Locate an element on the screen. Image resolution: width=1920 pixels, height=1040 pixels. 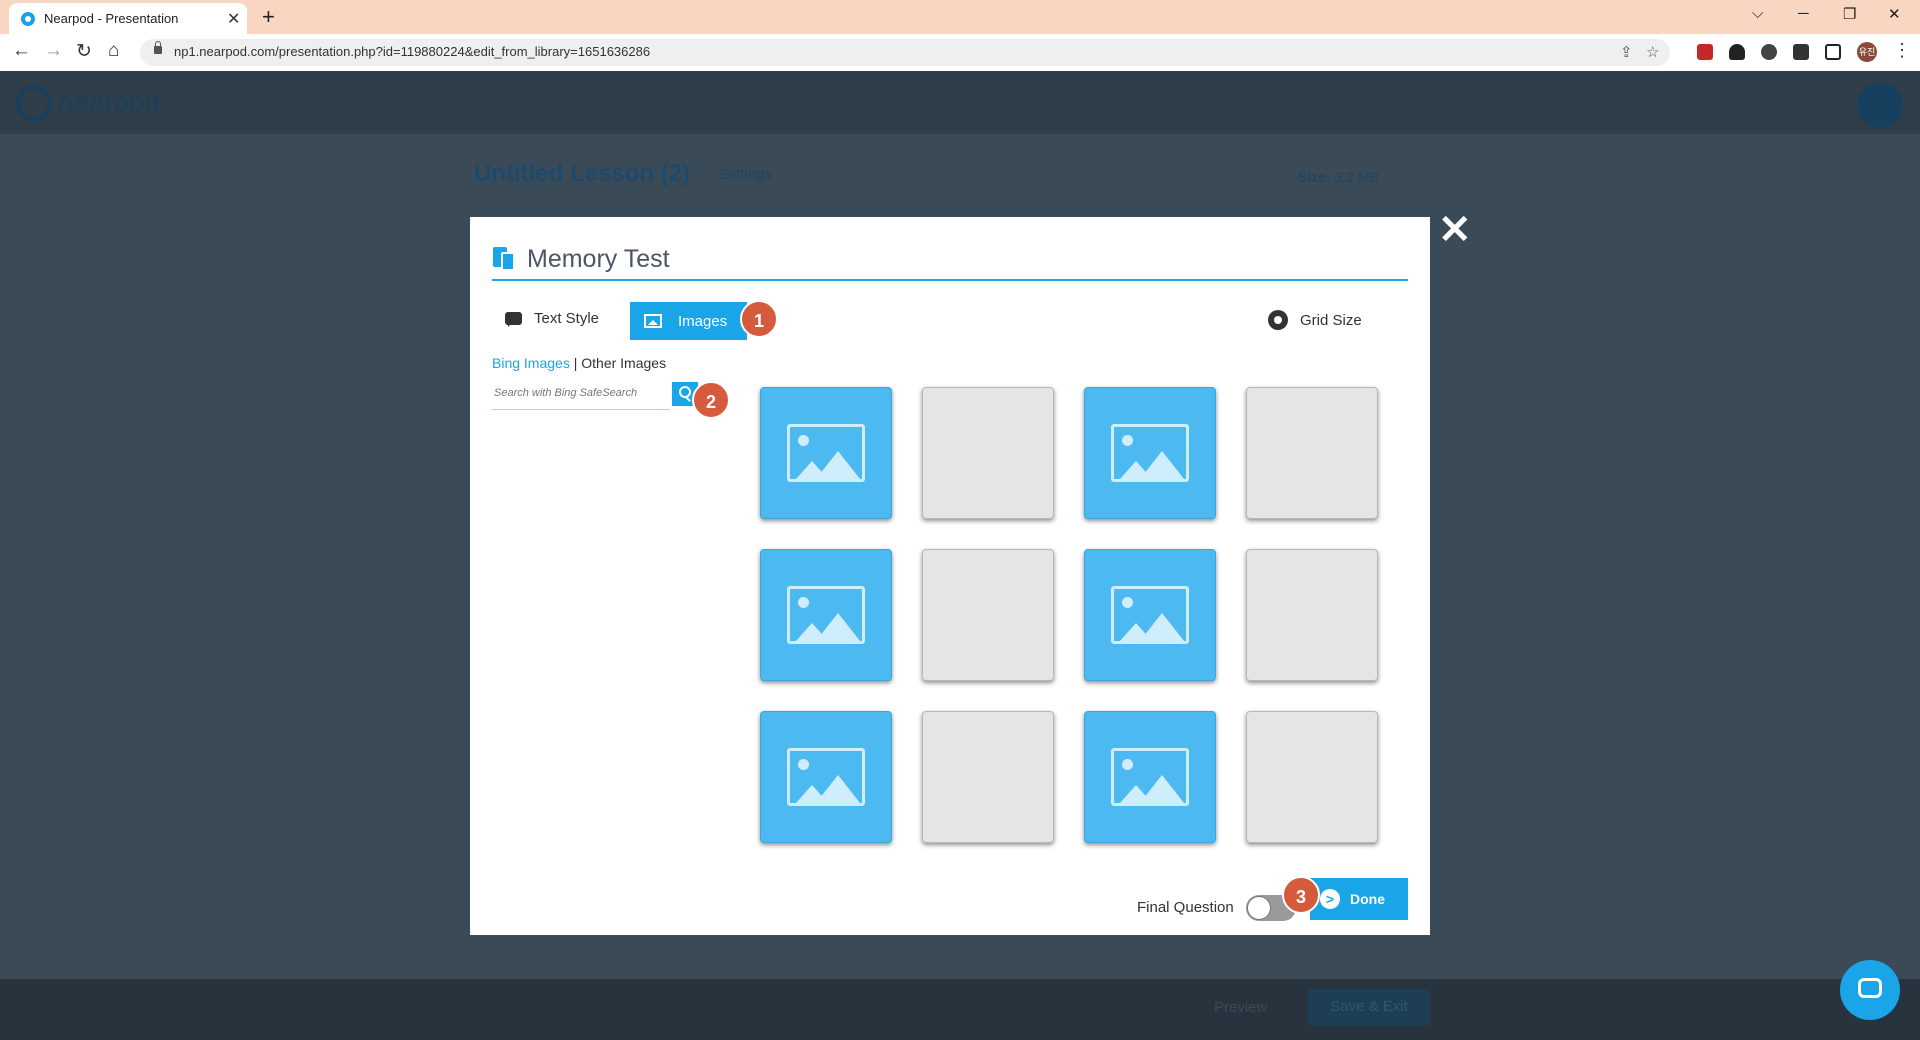
done-label: Done is located at coordinates (1367, 899).